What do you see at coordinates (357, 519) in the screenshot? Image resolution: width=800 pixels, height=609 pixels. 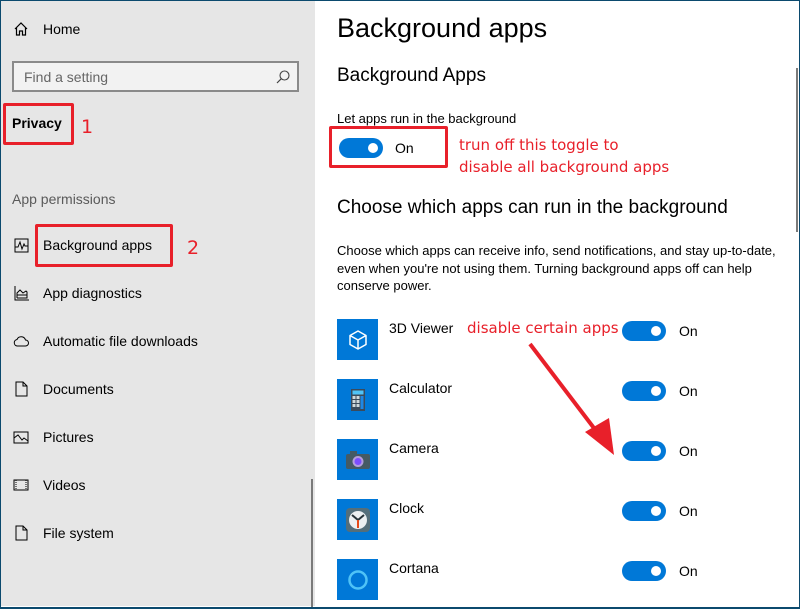 I see `clock-icon` at bounding box center [357, 519].